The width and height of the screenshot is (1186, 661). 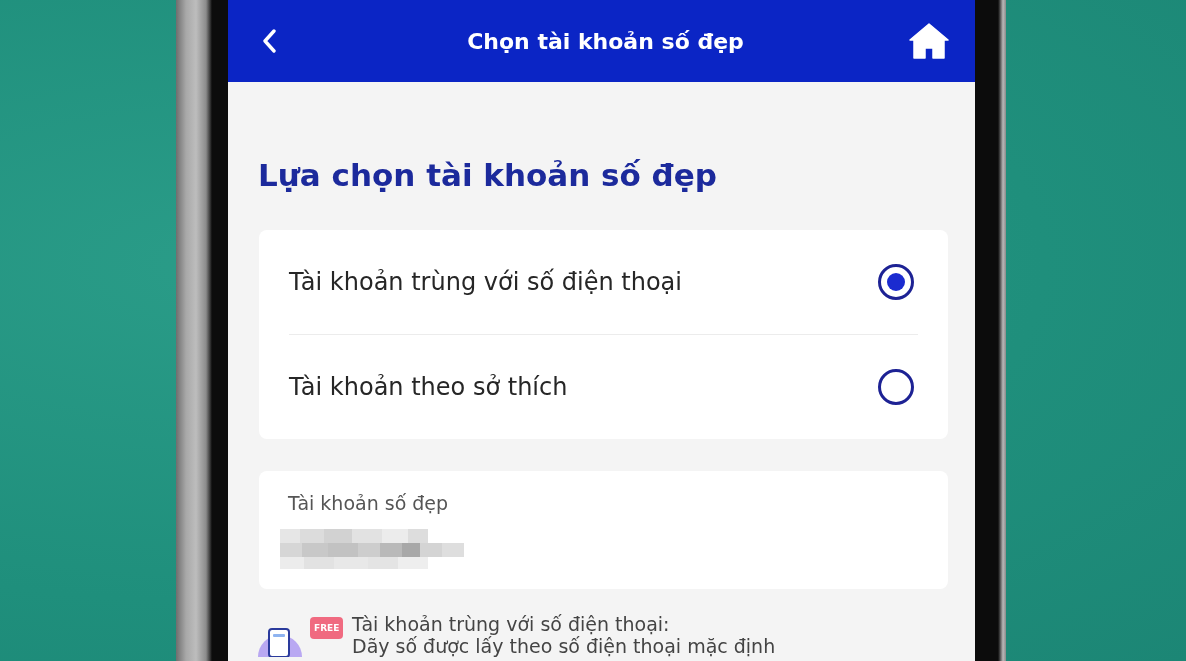 What do you see at coordinates (603, 530) in the screenshot?
I see `account-field: Tài khoản số đẹp` at bounding box center [603, 530].